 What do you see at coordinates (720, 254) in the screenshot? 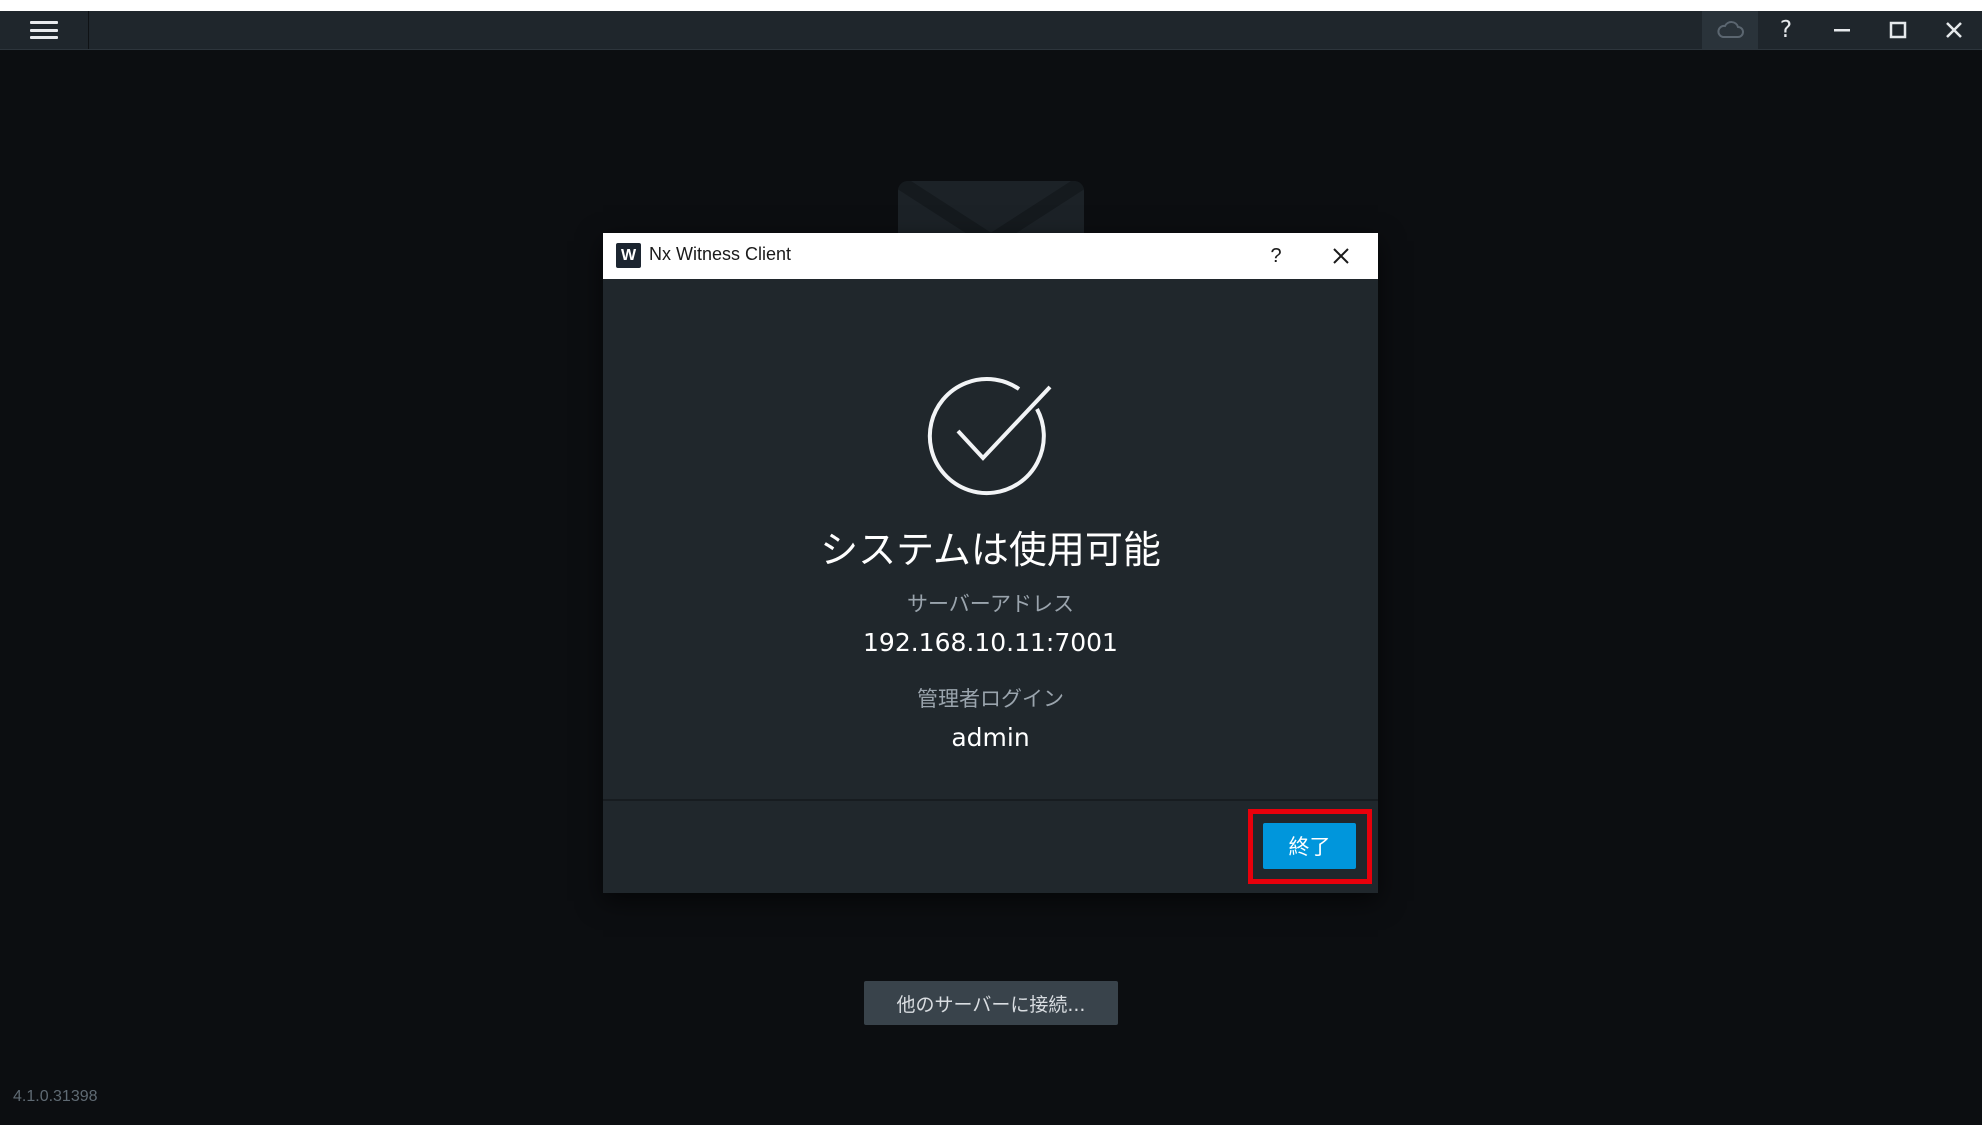
I see `dialog-title: Nx Witness Client` at bounding box center [720, 254].